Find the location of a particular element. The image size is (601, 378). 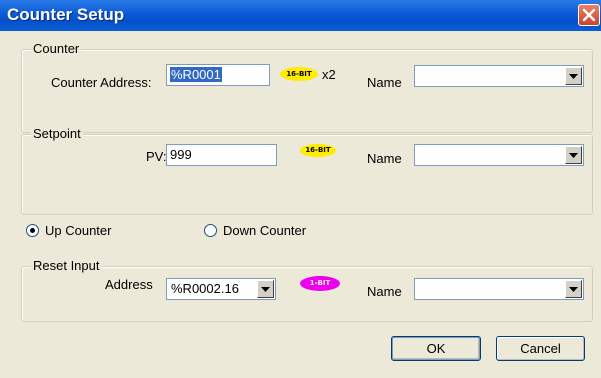

reset-address-label: Address is located at coordinates (129, 284).